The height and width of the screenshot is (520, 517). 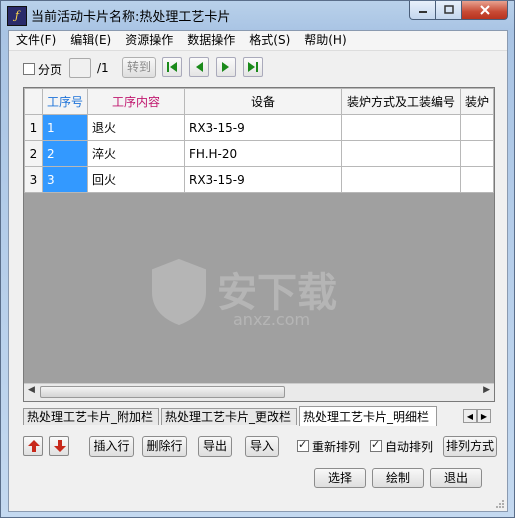 What do you see at coordinates (90, 40) in the screenshot?
I see `menu-edit: 编辑(E)` at bounding box center [90, 40].